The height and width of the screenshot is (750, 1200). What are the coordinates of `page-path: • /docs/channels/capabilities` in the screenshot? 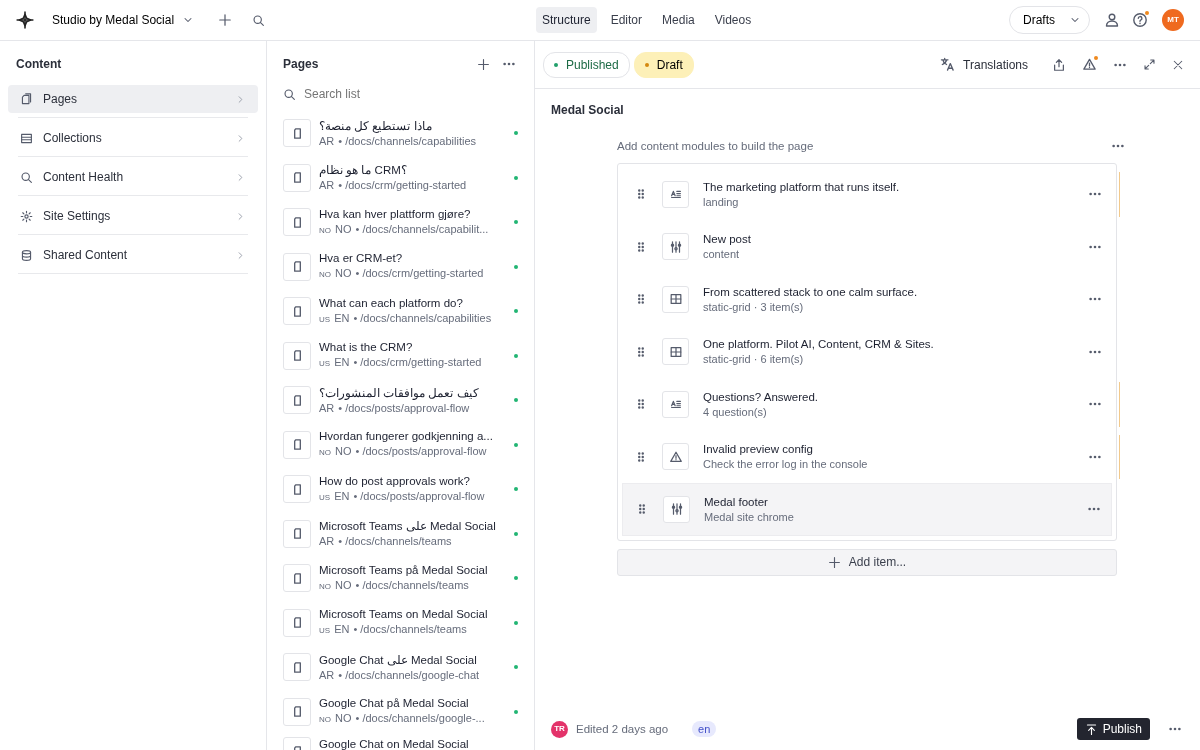 It's located at (407, 140).